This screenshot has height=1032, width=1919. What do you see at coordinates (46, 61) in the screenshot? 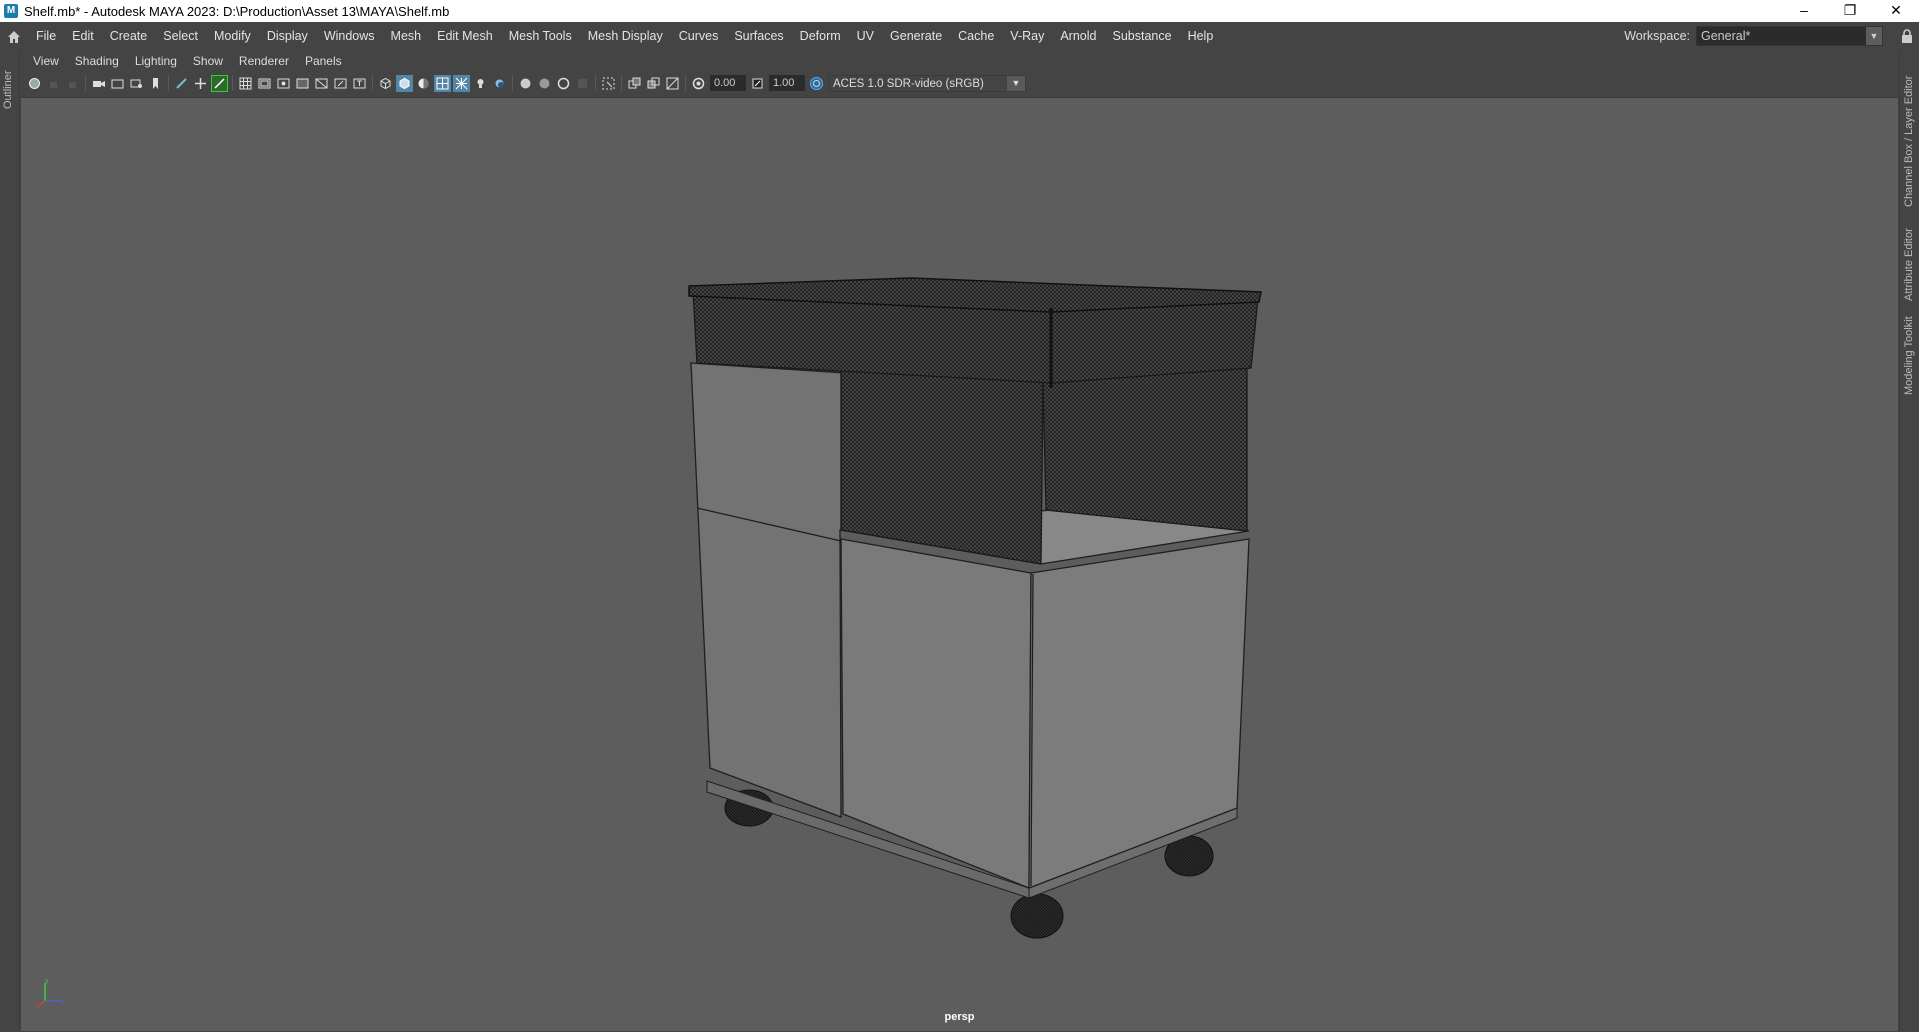
I see `panel-menu-view: View` at bounding box center [46, 61].